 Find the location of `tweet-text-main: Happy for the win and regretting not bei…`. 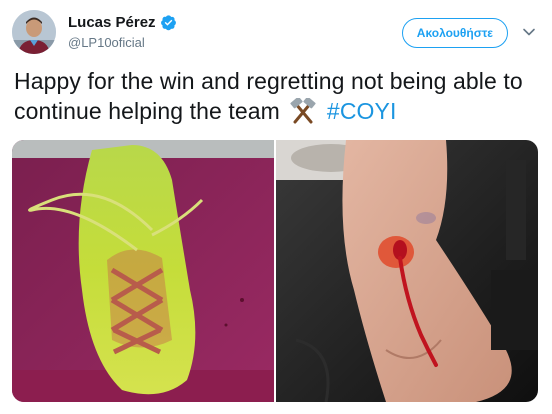

tweet-text-main: Happy for the win and regretting not bei… is located at coordinates (268, 96).